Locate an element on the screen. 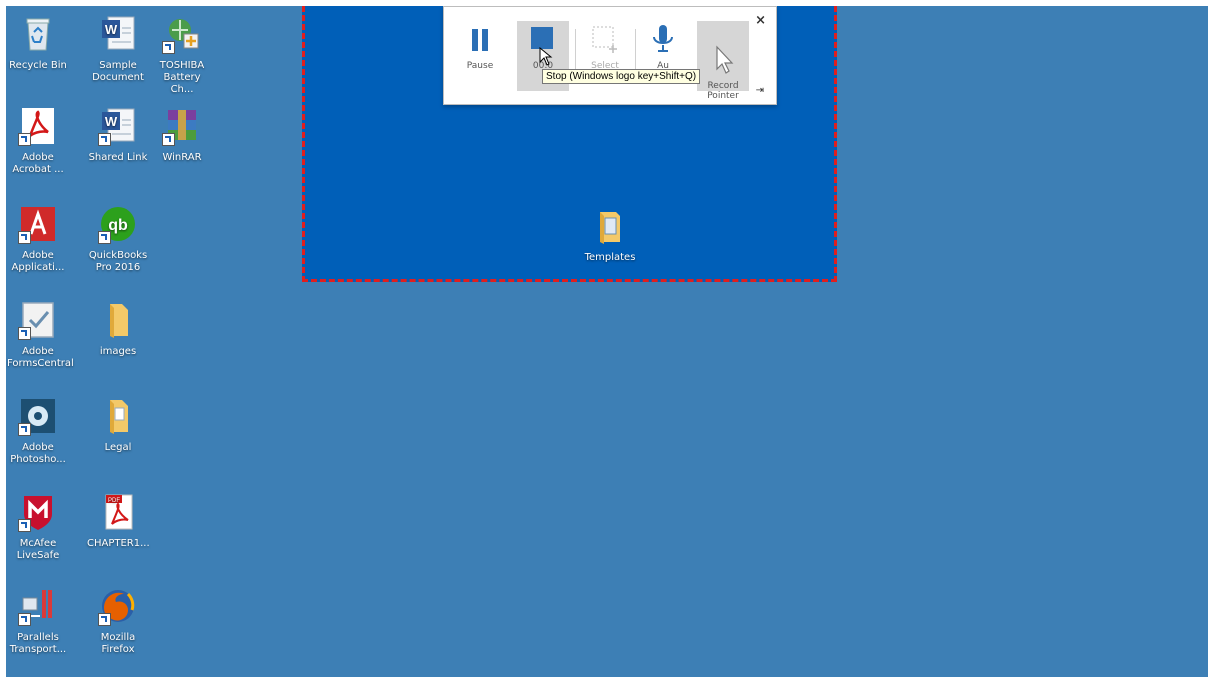  desktop-icon-shared-link: W Shared Link is located at coordinates (118, 135).